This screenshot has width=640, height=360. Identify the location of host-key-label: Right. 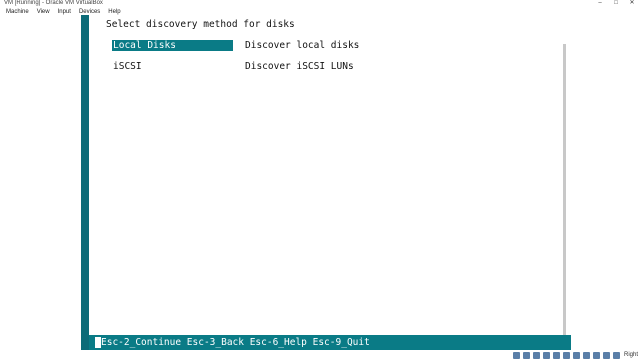
(630, 355).